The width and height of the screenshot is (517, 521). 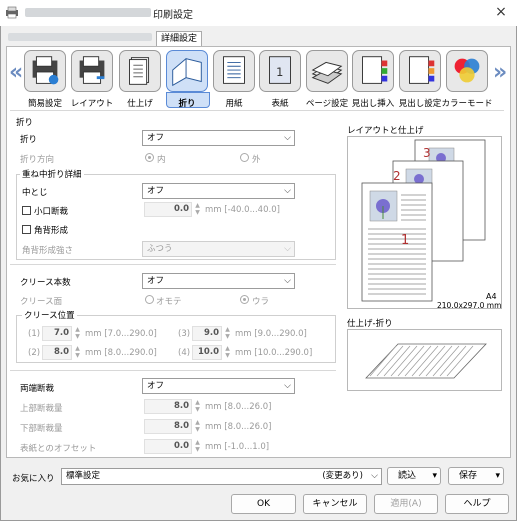 What do you see at coordinates (149, 299) in the screenshot?
I see `radio-crease-front` at bounding box center [149, 299].